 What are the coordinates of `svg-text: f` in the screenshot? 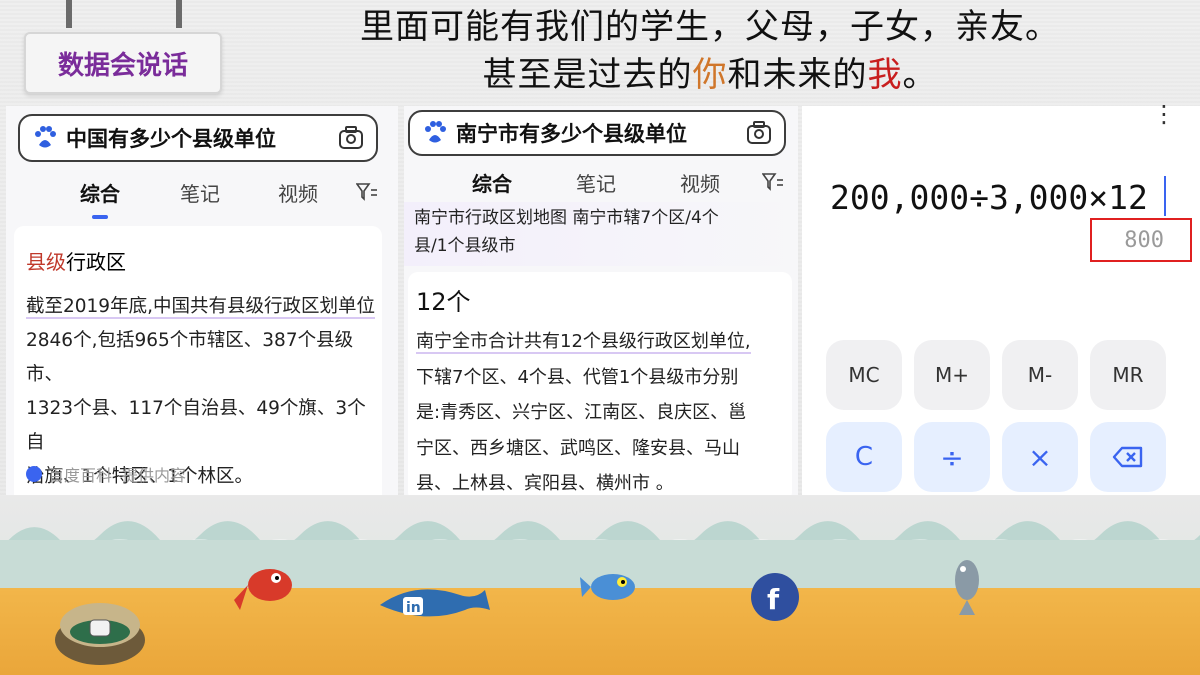 It's located at (773, 599).